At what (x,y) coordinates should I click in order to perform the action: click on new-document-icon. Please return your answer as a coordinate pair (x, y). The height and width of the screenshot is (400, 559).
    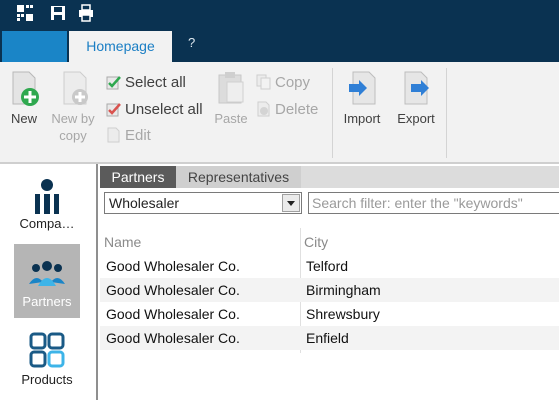
    Looking at the image, I should click on (25, 88).